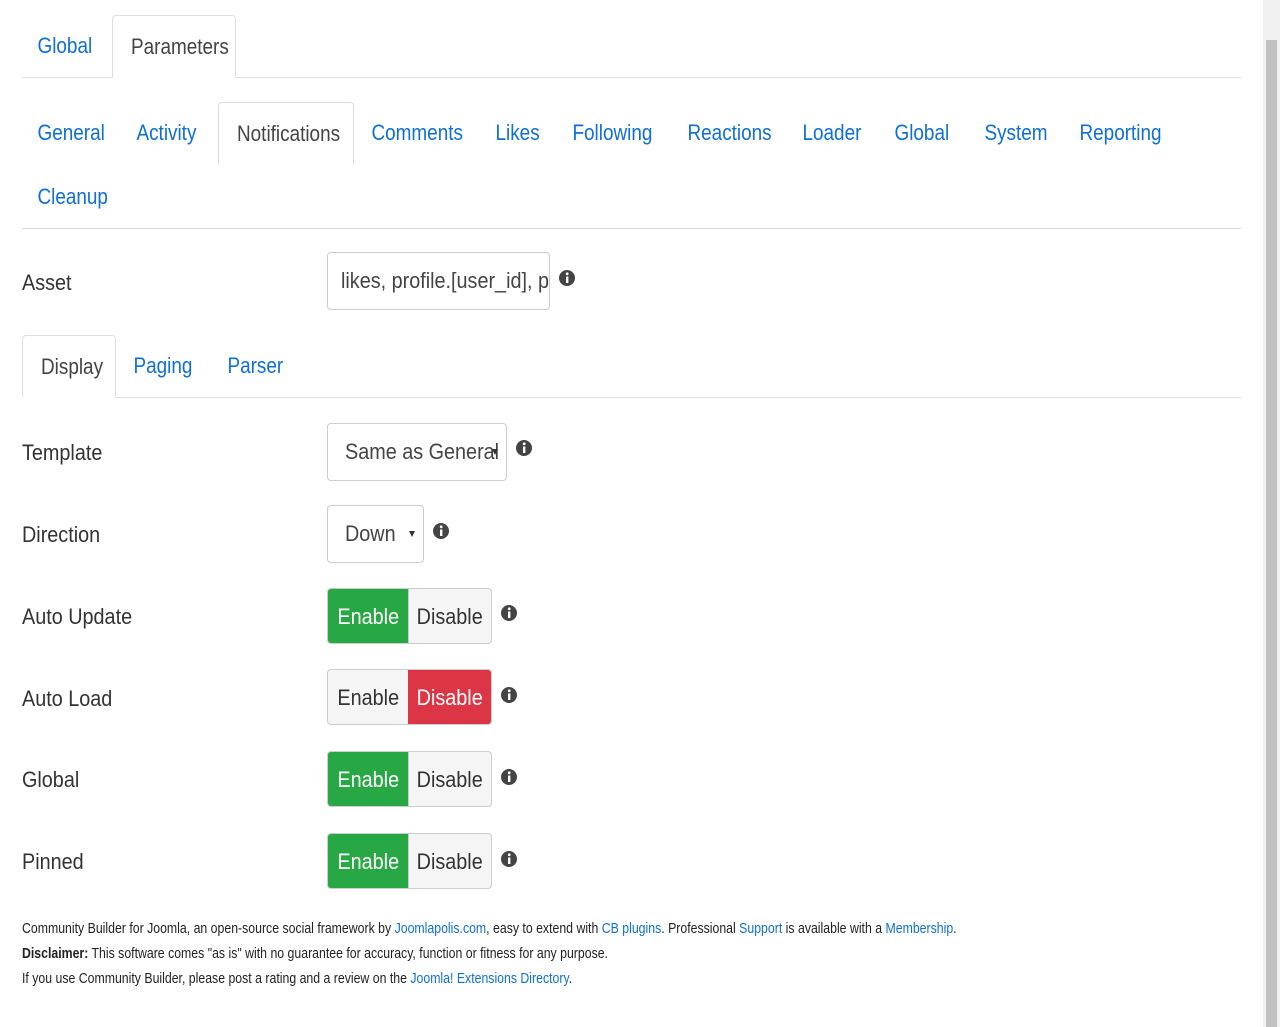  I want to click on auto-update-label: Auto Update, so click(77, 616).